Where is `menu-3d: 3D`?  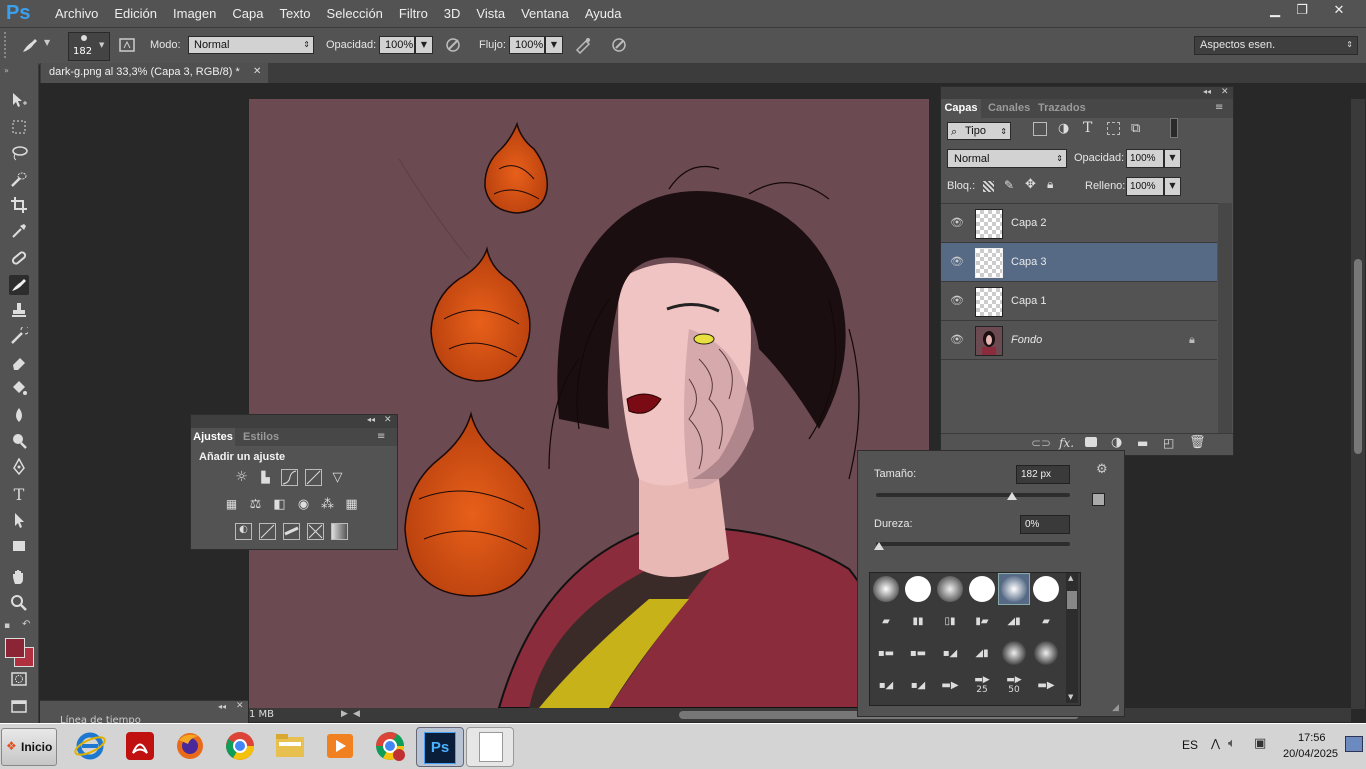
menu-3d: 3D is located at coordinates (452, 13).